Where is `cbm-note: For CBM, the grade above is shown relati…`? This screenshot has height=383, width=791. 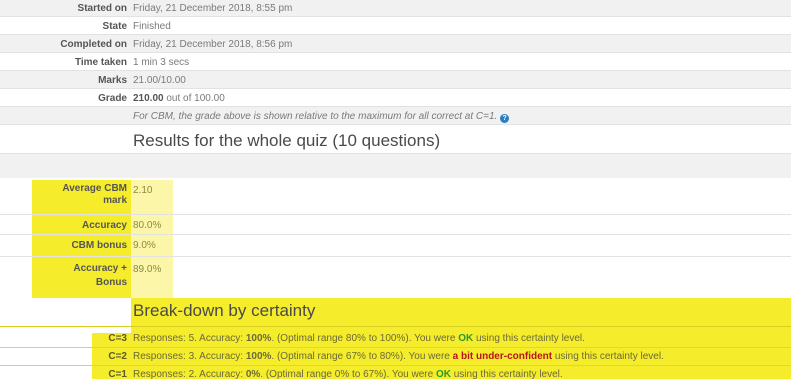
cbm-note: For CBM, the grade above is shown relati… is located at coordinates (321, 117).